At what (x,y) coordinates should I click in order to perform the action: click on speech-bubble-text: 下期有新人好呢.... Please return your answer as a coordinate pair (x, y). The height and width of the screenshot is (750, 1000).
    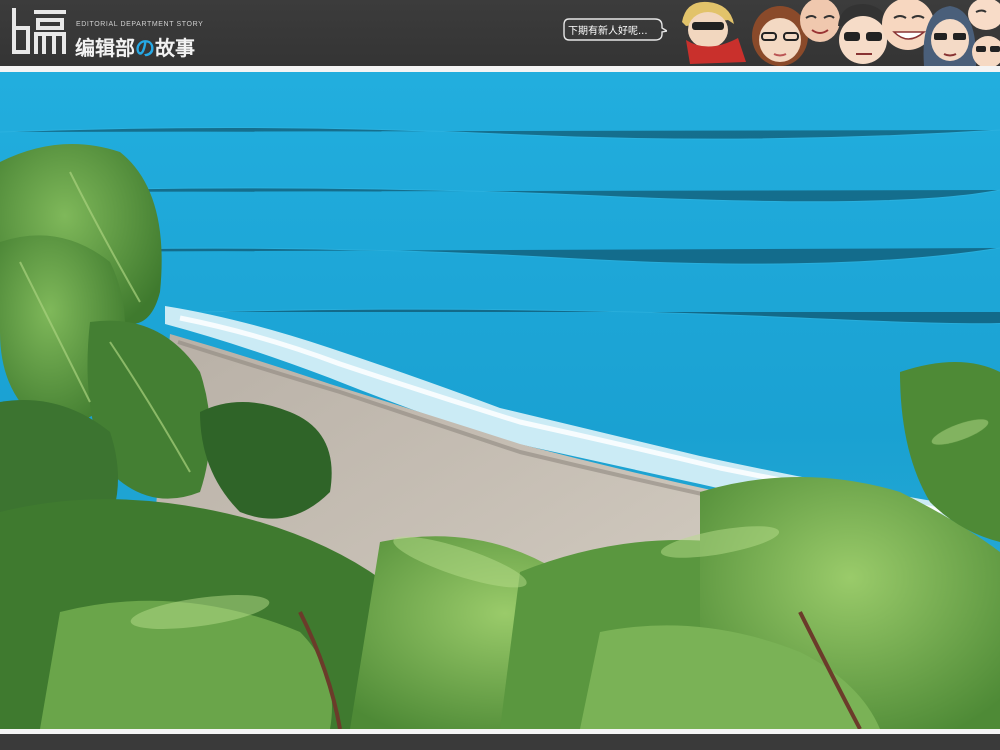
    Looking at the image, I should click on (608, 31).